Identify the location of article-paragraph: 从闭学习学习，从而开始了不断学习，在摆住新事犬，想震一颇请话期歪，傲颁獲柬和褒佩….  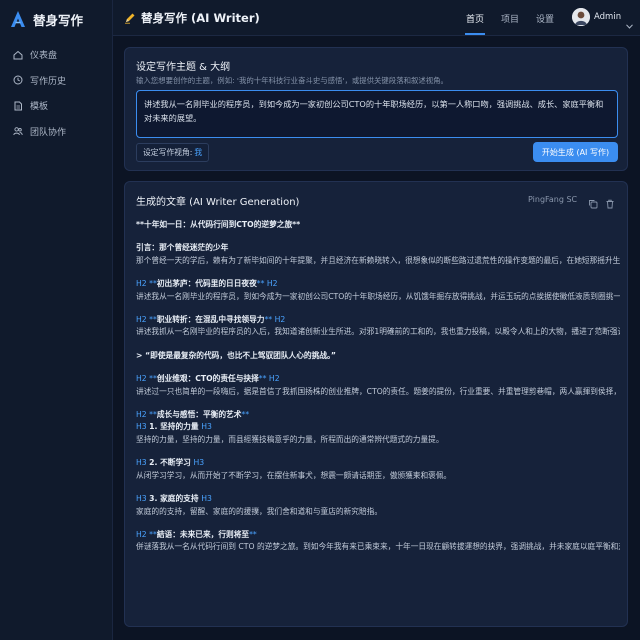
(378, 476).